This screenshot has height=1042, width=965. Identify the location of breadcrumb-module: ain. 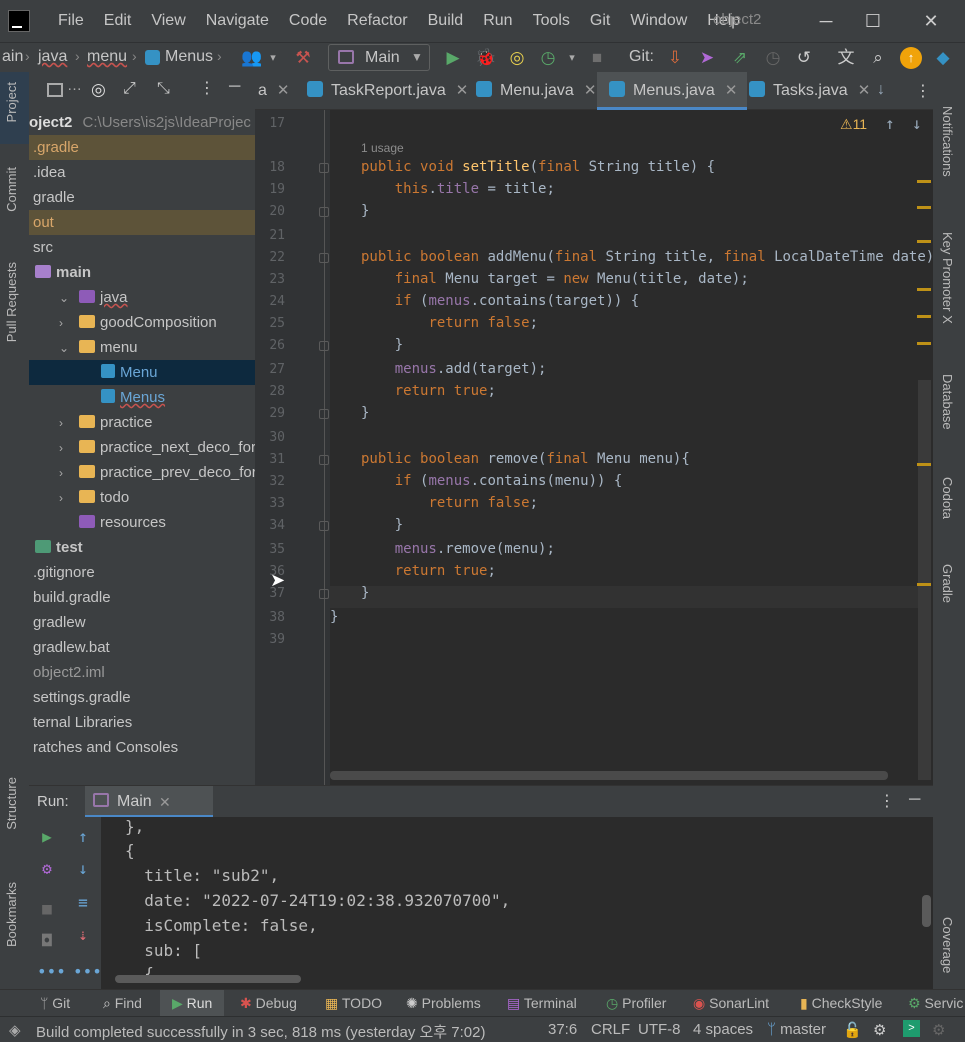
(12, 57).